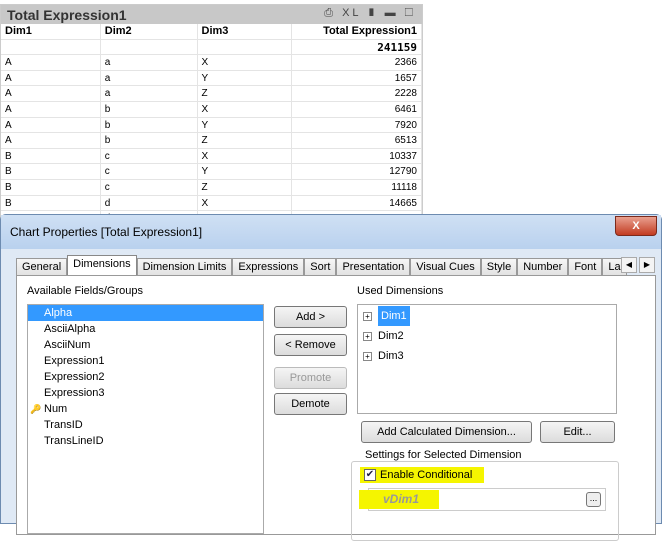  I want to click on table-row: Ab X 6461, so click(211, 109).